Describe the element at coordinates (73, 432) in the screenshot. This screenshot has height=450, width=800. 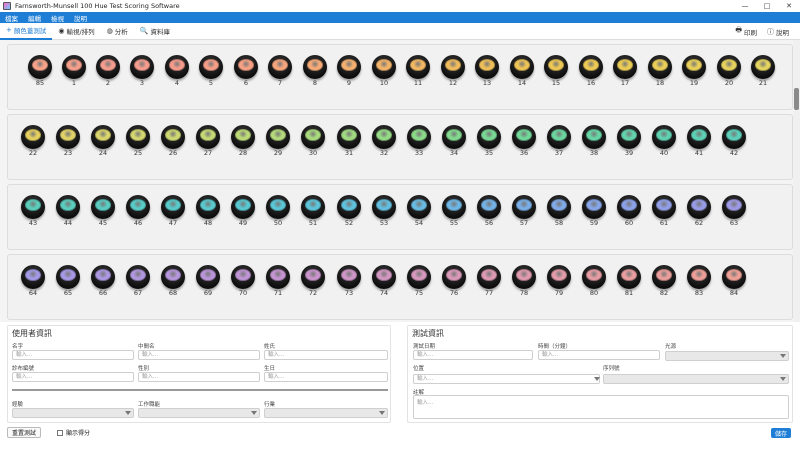
I see `show-score-toggle: 顯示得分` at that location.